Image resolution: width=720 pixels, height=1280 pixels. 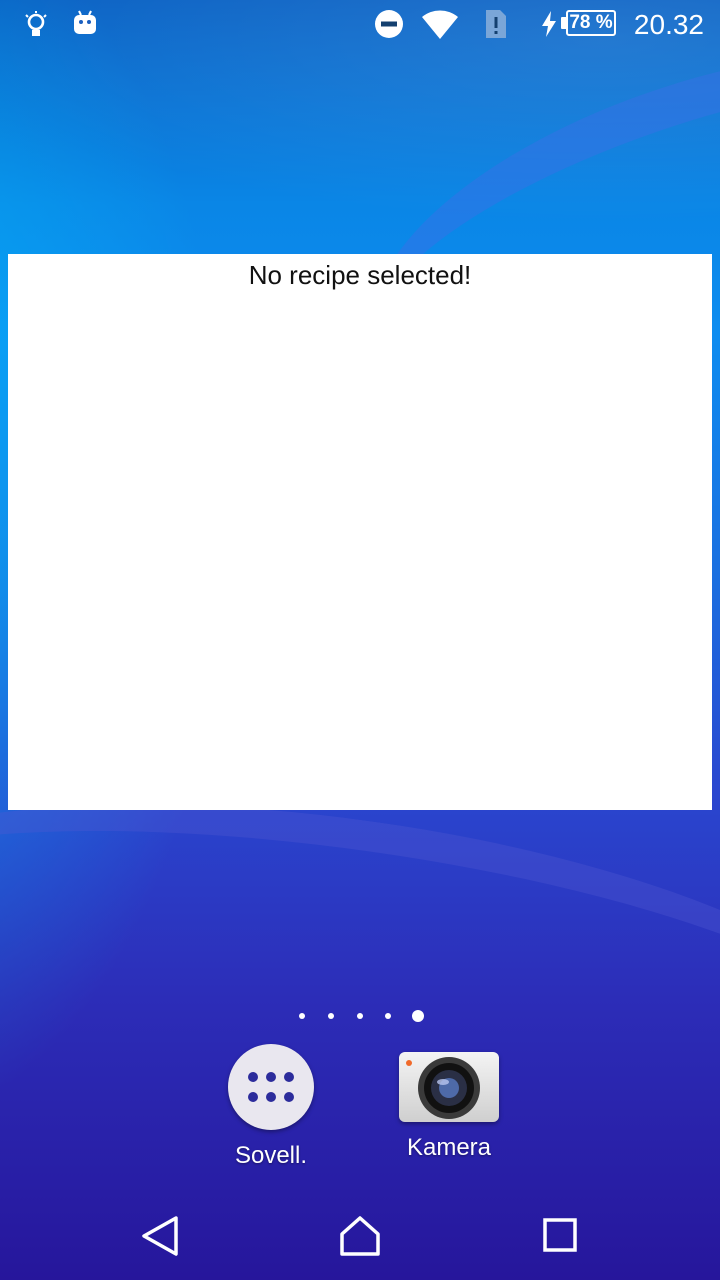 I want to click on status-bar: 78 % 20.32, so click(x=360, y=24).